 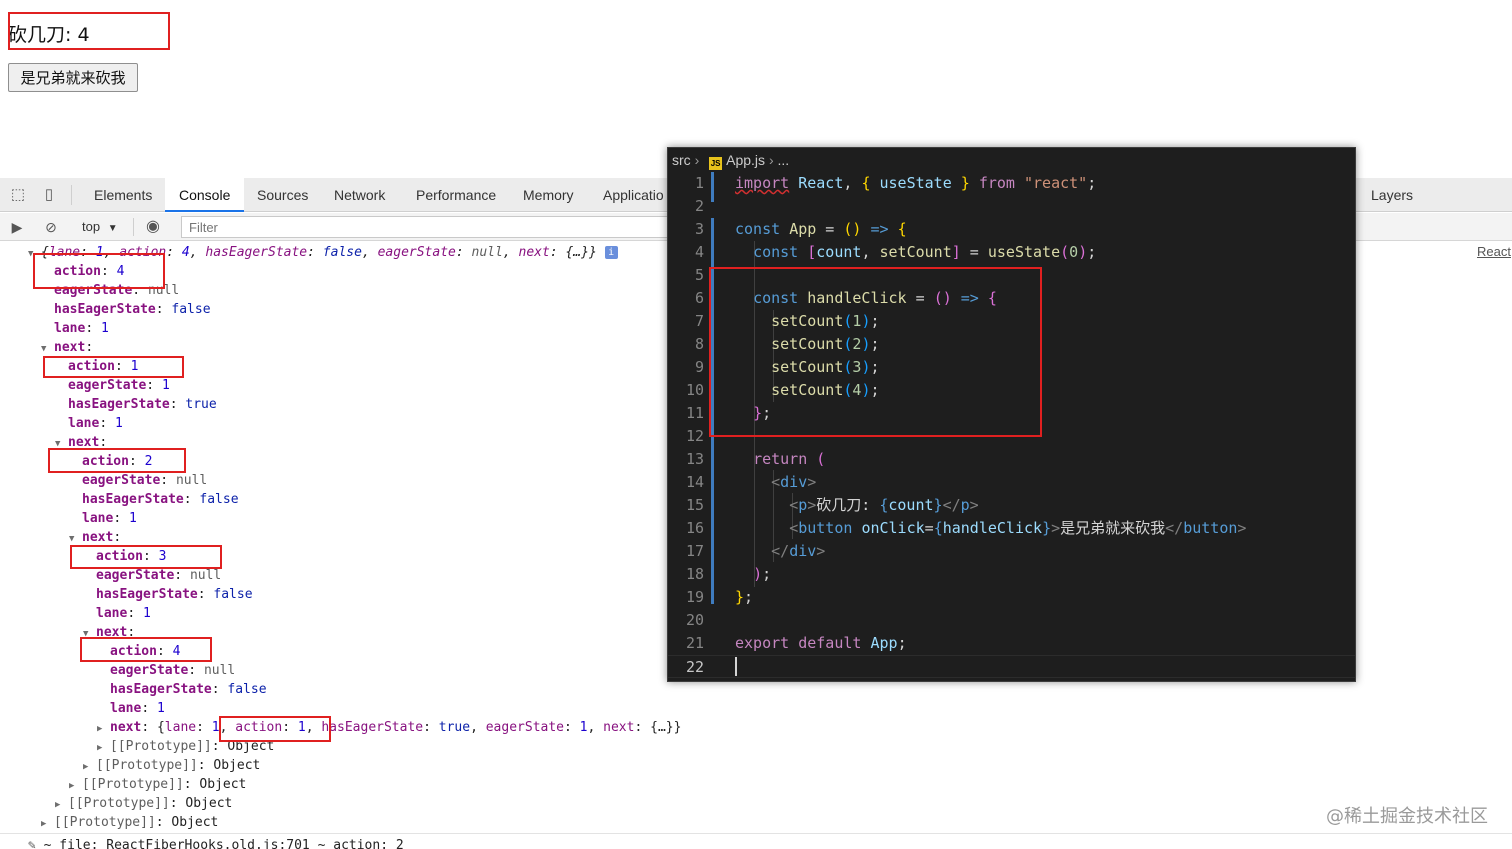 What do you see at coordinates (426, 227) in the screenshot?
I see `console-filter-input` at bounding box center [426, 227].